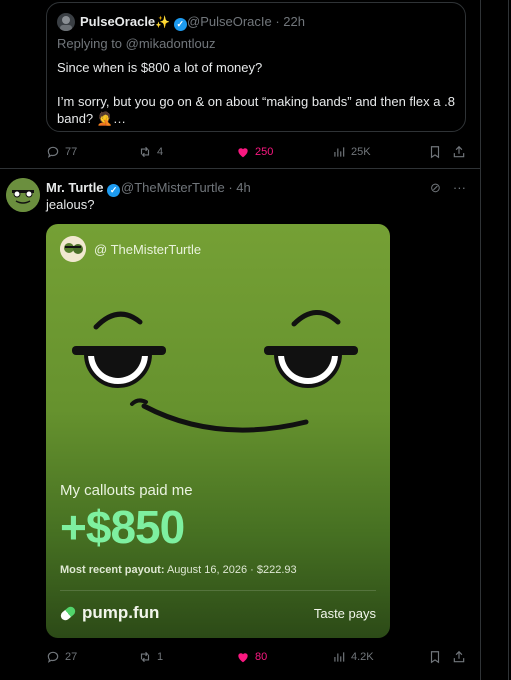  I want to click on quoted-avatar, so click(66, 22).